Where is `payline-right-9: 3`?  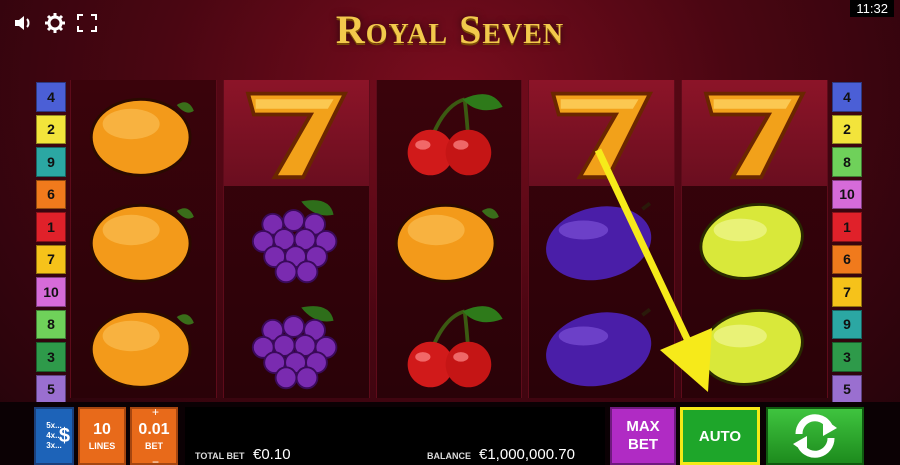
payline-right-9: 3 is located at coordinates (847, 357).